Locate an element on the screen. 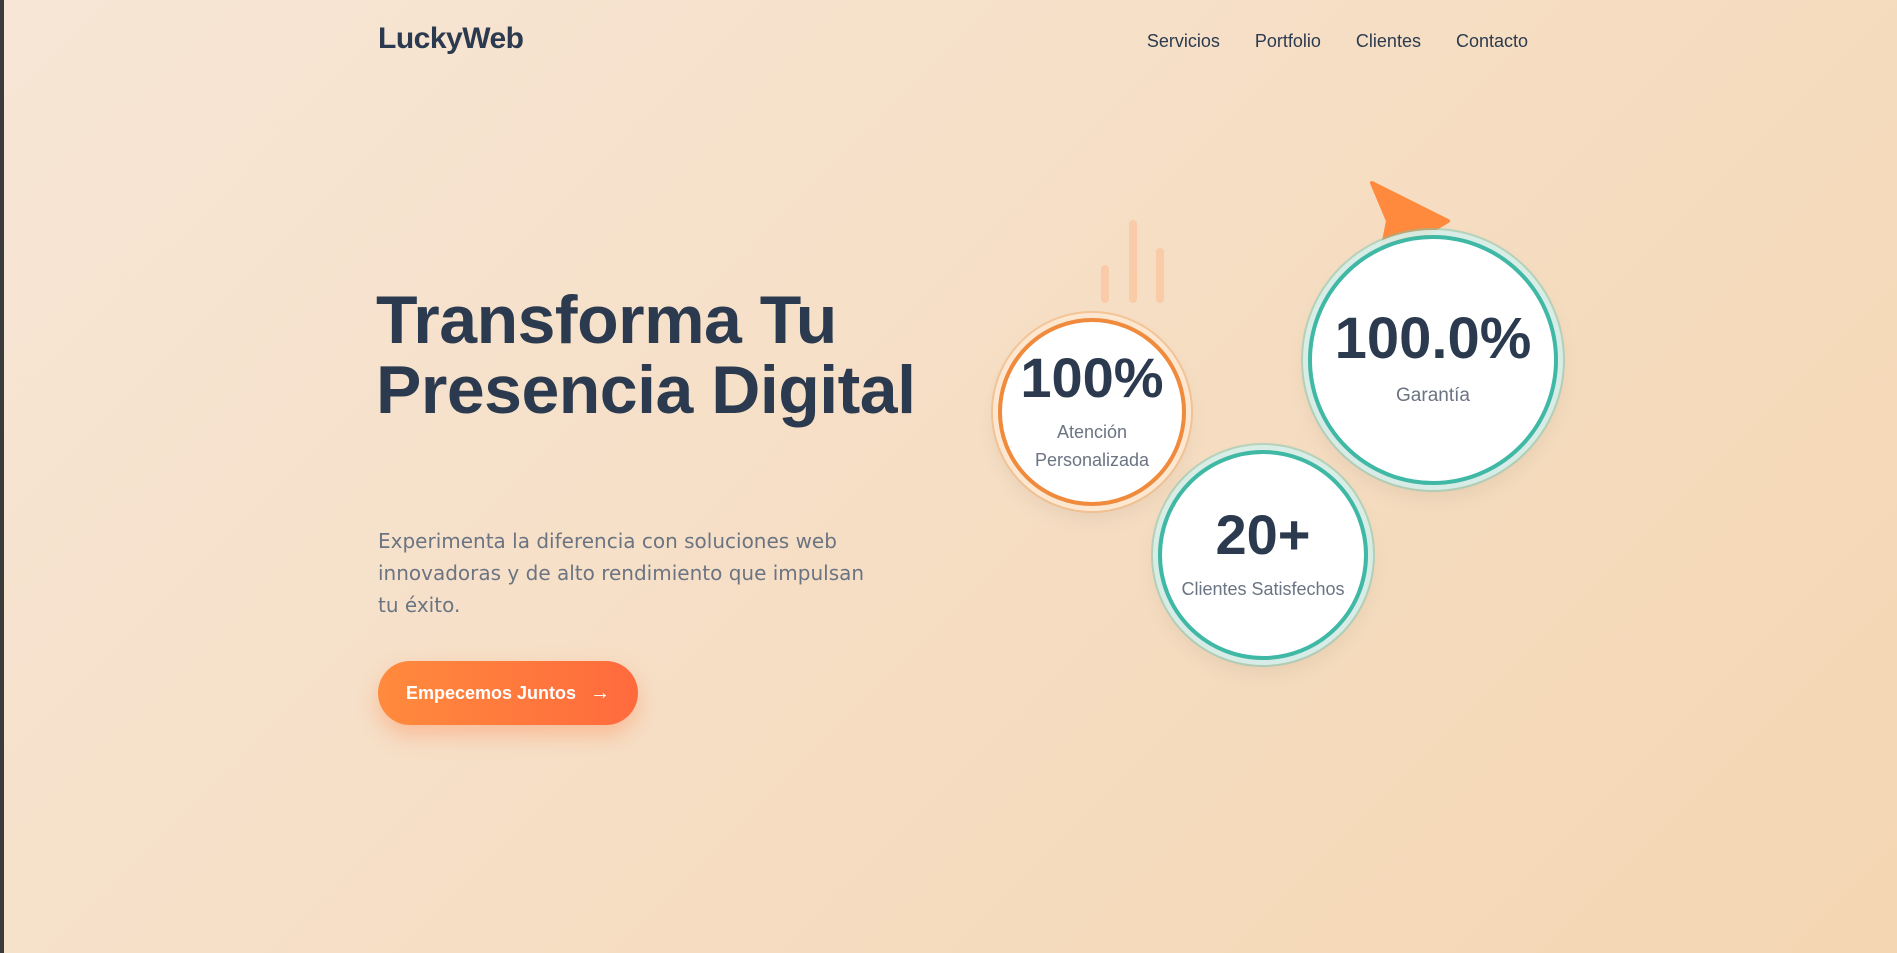 The width and height of the screenshot is (1897, 953). stat-value: 100.0% is located at coordinates (1433, 338).